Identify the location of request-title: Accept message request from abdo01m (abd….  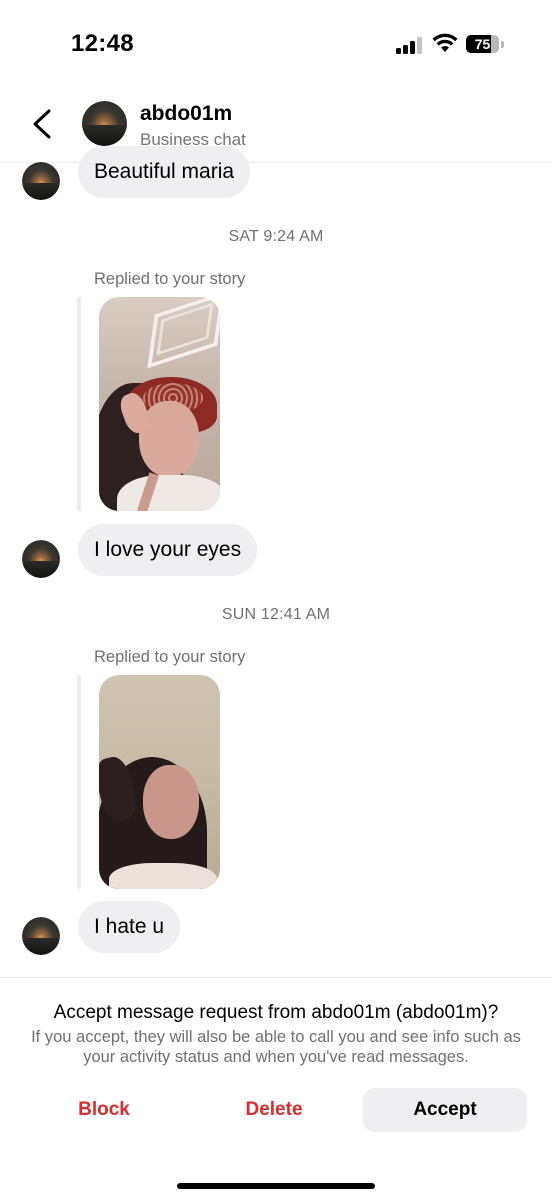
(276, 1012).